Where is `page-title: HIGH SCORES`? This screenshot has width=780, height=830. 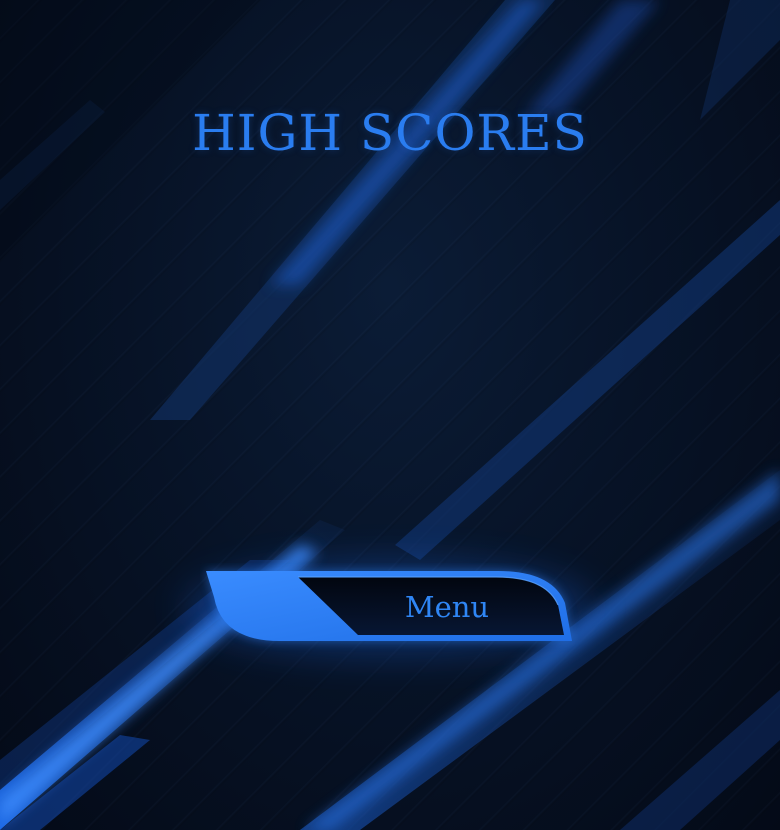
page-title: HIGH SCORES is located at coordinates (390, 133).